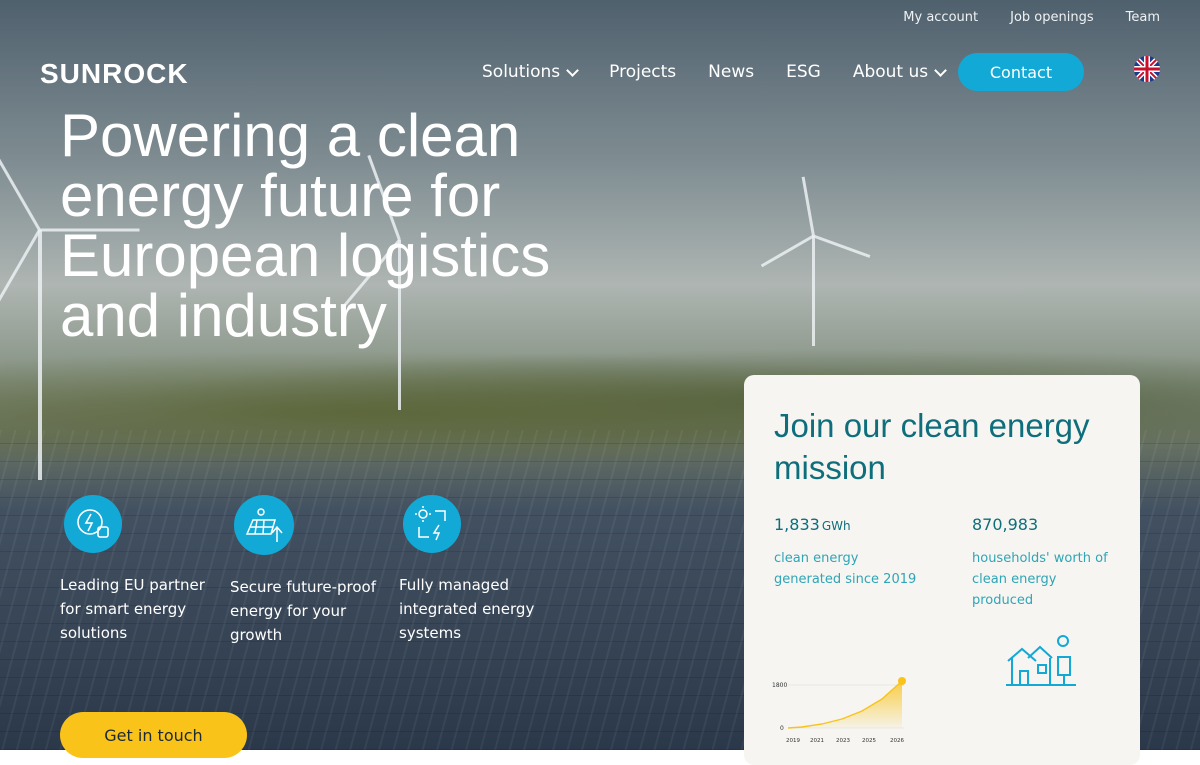 Image resolution: width=1200 pixels, height=765 pixels. I want to click on main-nav: Solutions Projects News ESG About us, so click(714, 72).